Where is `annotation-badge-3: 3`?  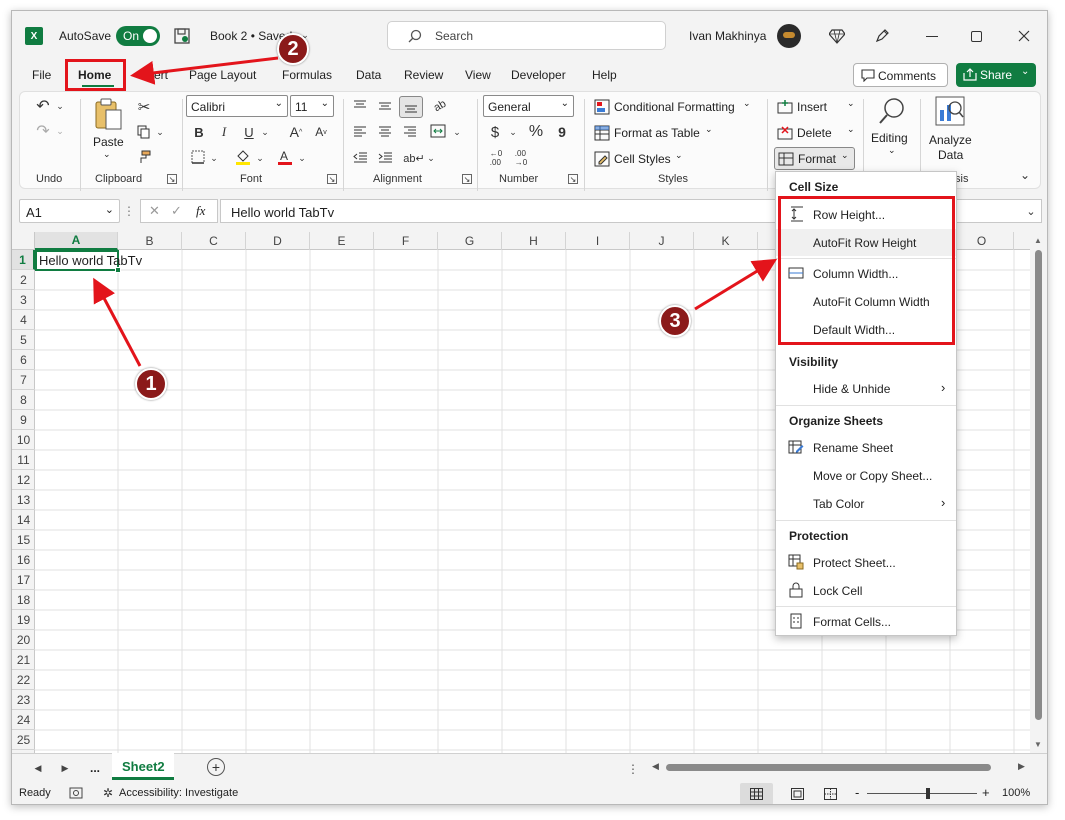 annotation-badge-3: 3 is located at coordinates (675, 321).